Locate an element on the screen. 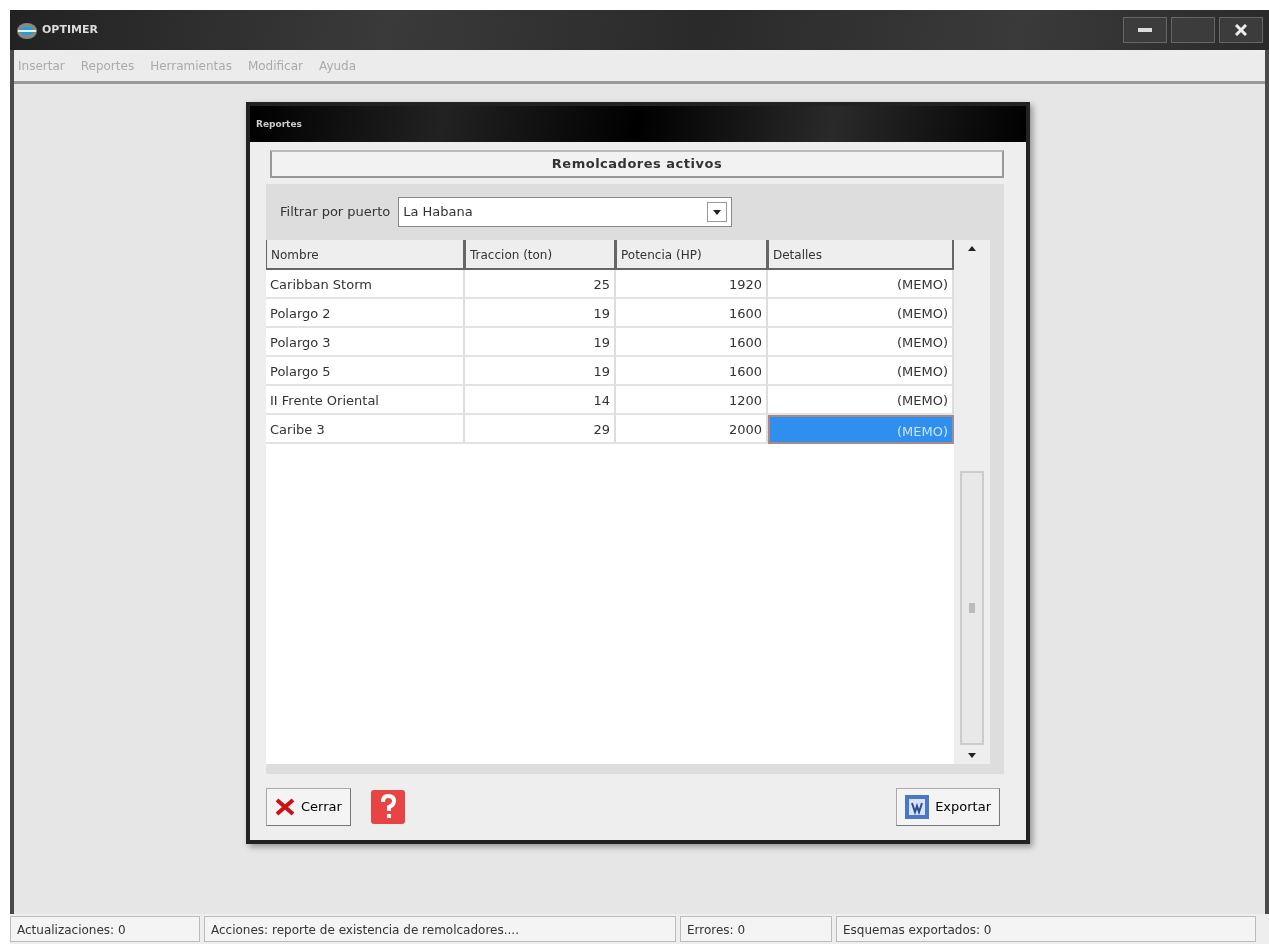 The width and height of the screenshot is (1269, 944). scroll-thumb is located at coordinates (972, 608).